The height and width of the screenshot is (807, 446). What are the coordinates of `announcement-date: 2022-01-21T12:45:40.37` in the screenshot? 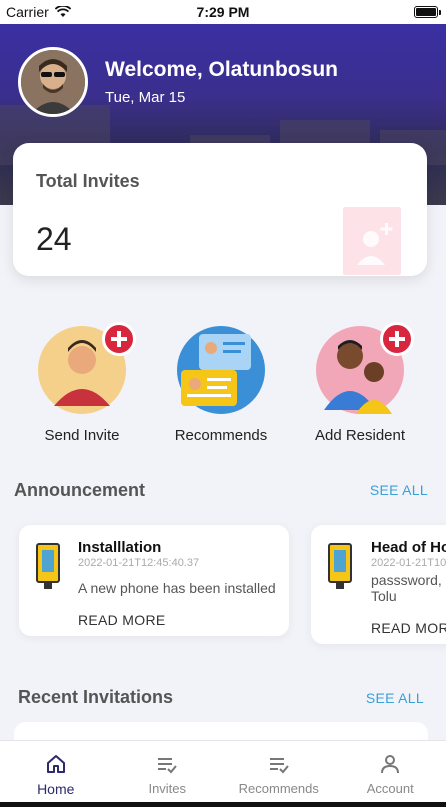 It's located at (139, 563).